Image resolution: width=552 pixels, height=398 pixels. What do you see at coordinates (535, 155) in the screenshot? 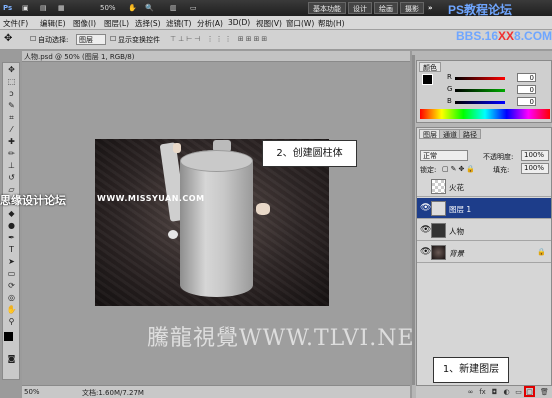
I see `opacity-field: 100%` at bounding box center [535, 155].